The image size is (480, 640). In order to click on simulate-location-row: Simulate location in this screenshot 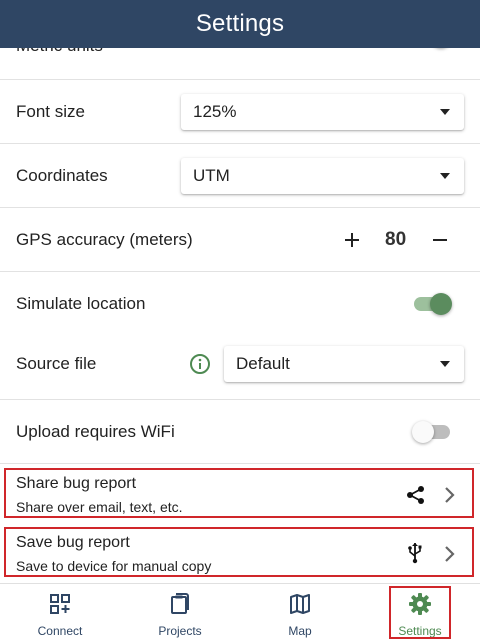, I will do `click(240, 304)`.